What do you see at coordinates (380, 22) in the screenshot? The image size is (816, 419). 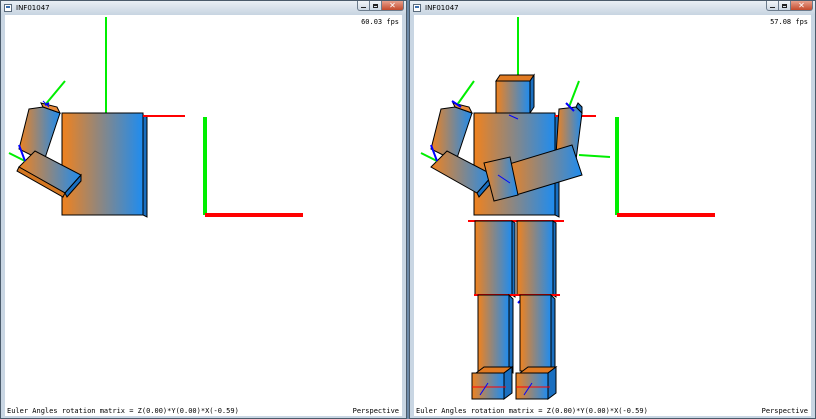 I see `fps-counter: 60.03 fps` at bounding box center [380, 22].